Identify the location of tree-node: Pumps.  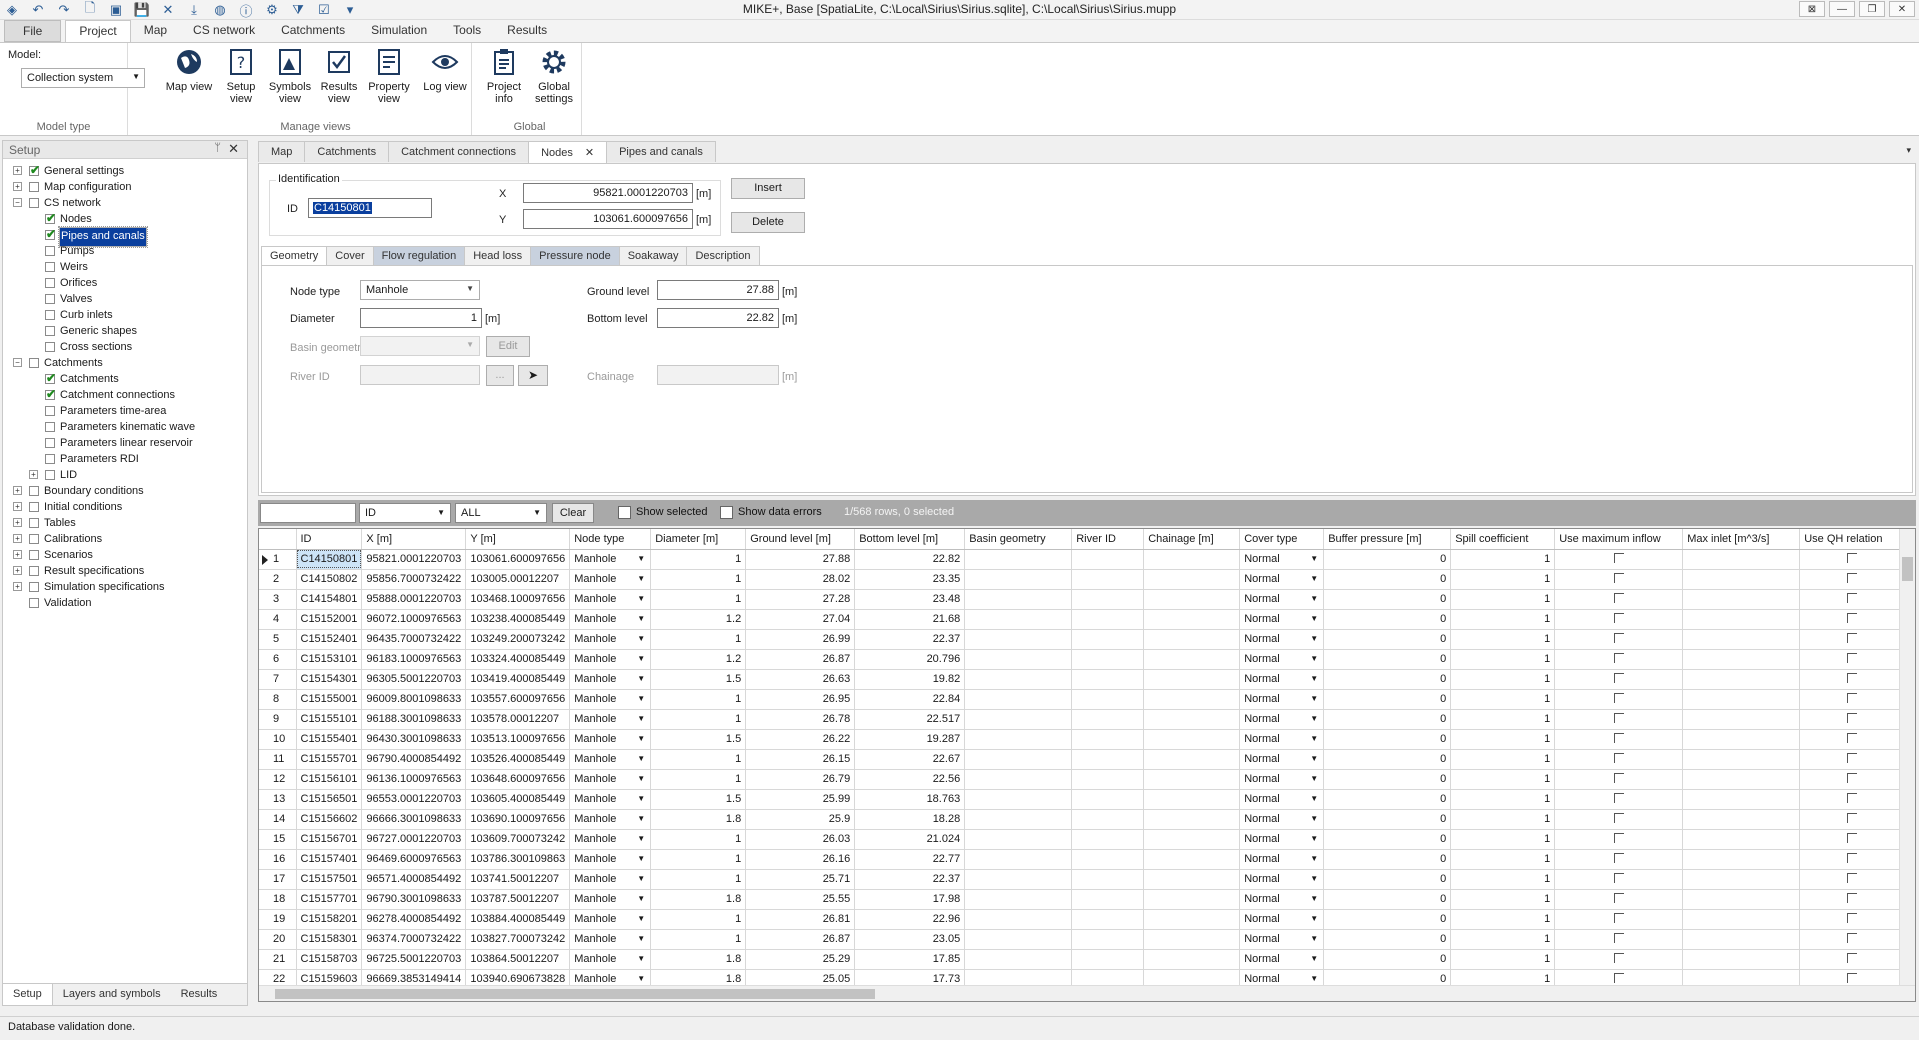
(125, 251).